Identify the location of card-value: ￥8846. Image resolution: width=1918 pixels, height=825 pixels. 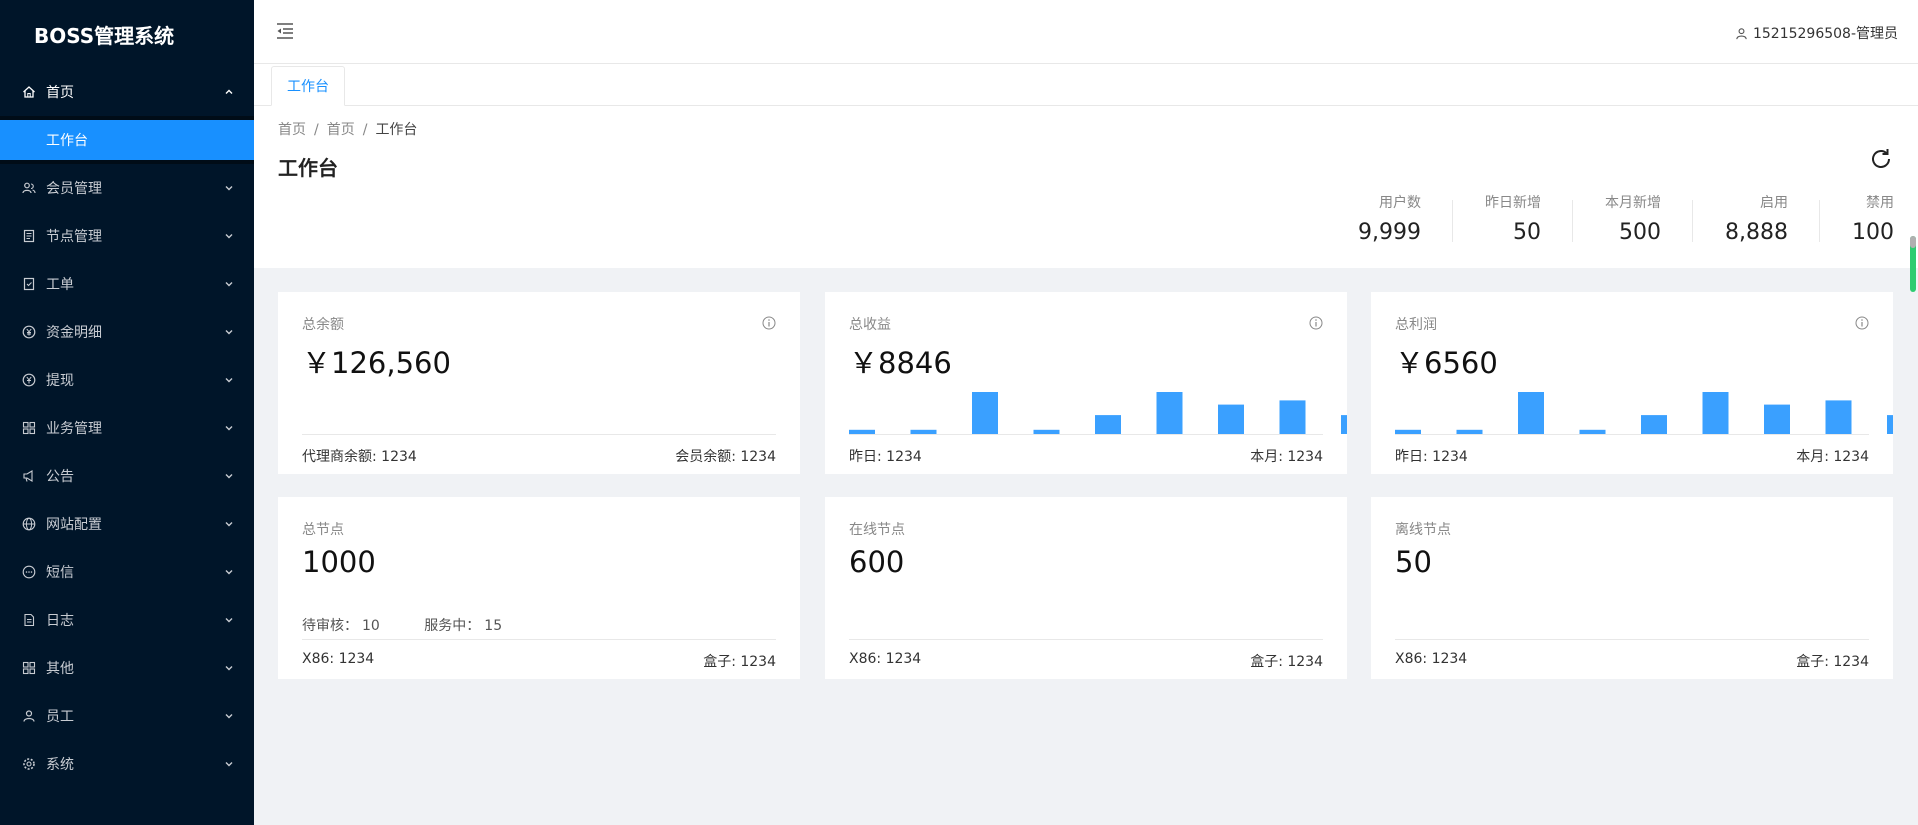
(900, 363).